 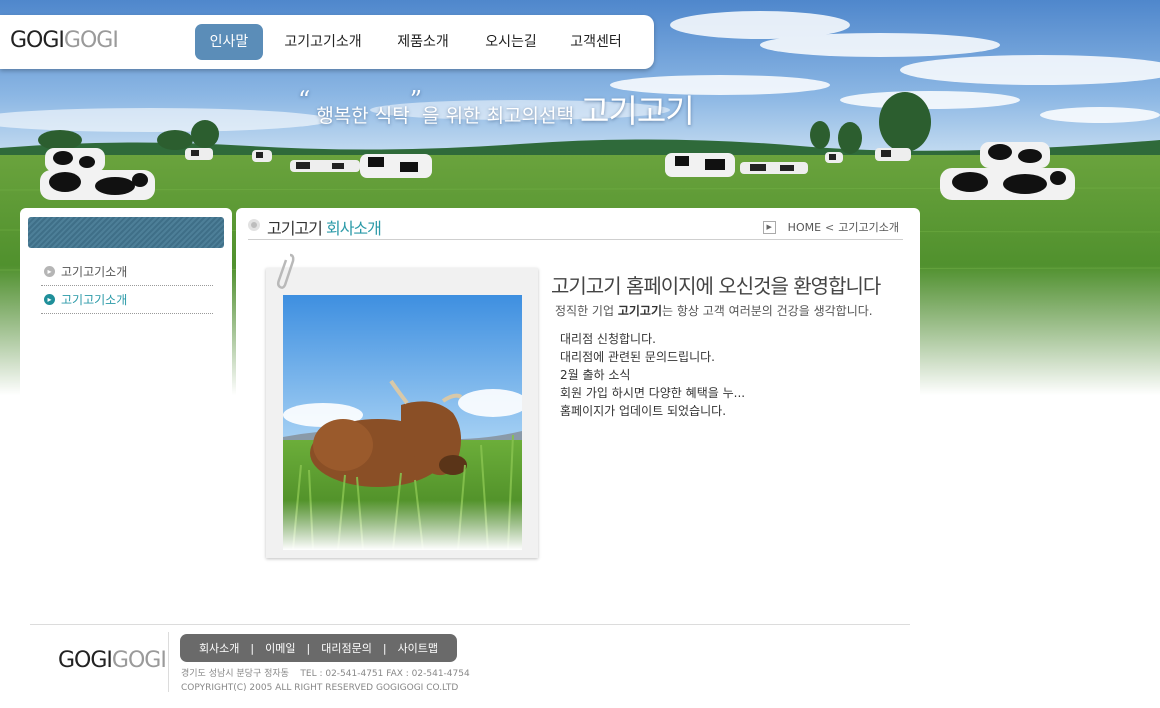 I want to click on footer-link-dealer-inquiry: 대리점문의, so click(x=346, y=648).